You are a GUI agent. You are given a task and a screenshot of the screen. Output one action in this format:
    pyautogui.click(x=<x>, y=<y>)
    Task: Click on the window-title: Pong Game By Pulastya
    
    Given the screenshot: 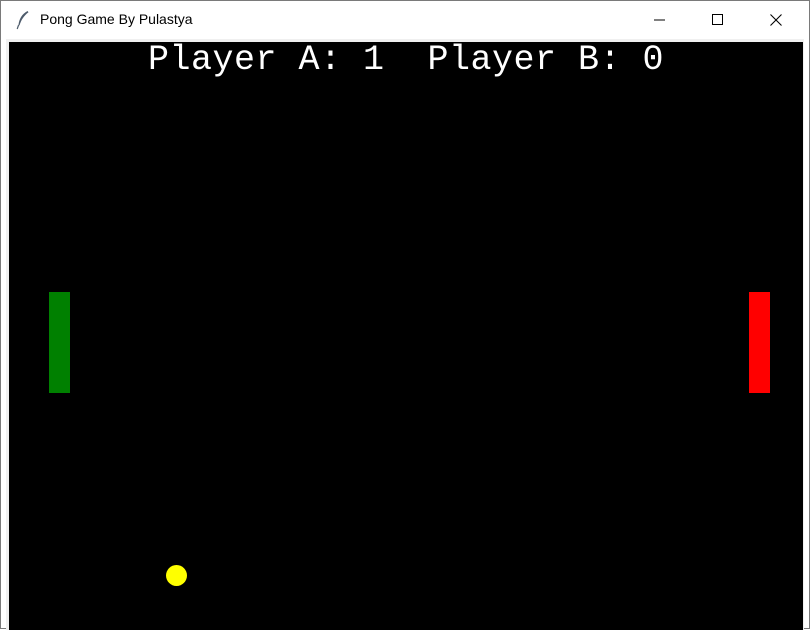 What is the action you would take?
    pyautogui.click(x=116, y=19)
    